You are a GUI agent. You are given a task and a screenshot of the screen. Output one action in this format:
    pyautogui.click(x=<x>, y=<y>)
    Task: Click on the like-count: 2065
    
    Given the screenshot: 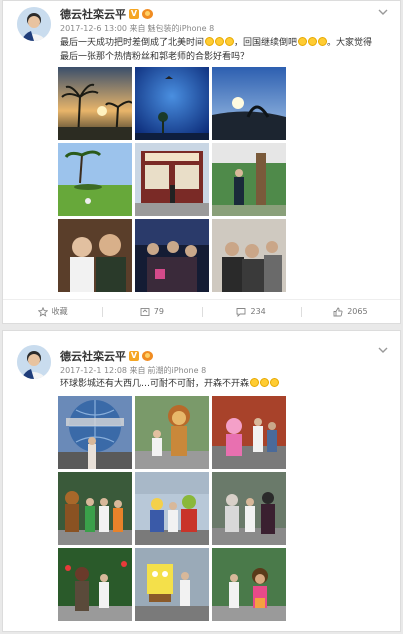 What is the action you would take?
    pyautogui.click(x=357, y=311)
    